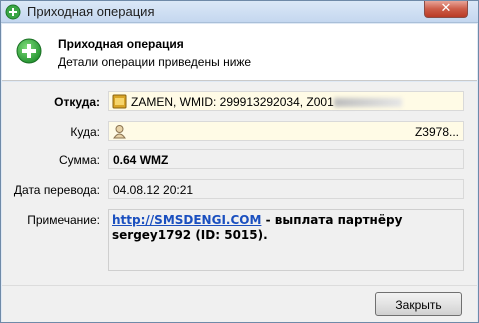  I want to click on note-label: Примечание:, so click(63, 220).